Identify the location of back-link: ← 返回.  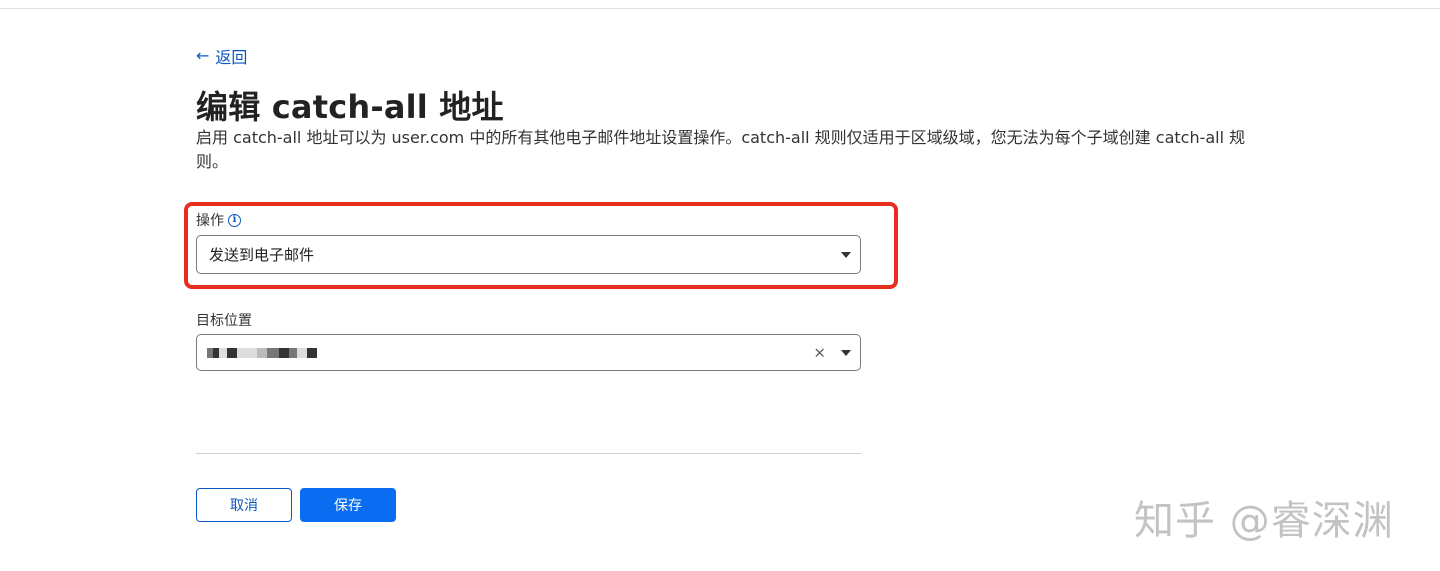
(221, 56).